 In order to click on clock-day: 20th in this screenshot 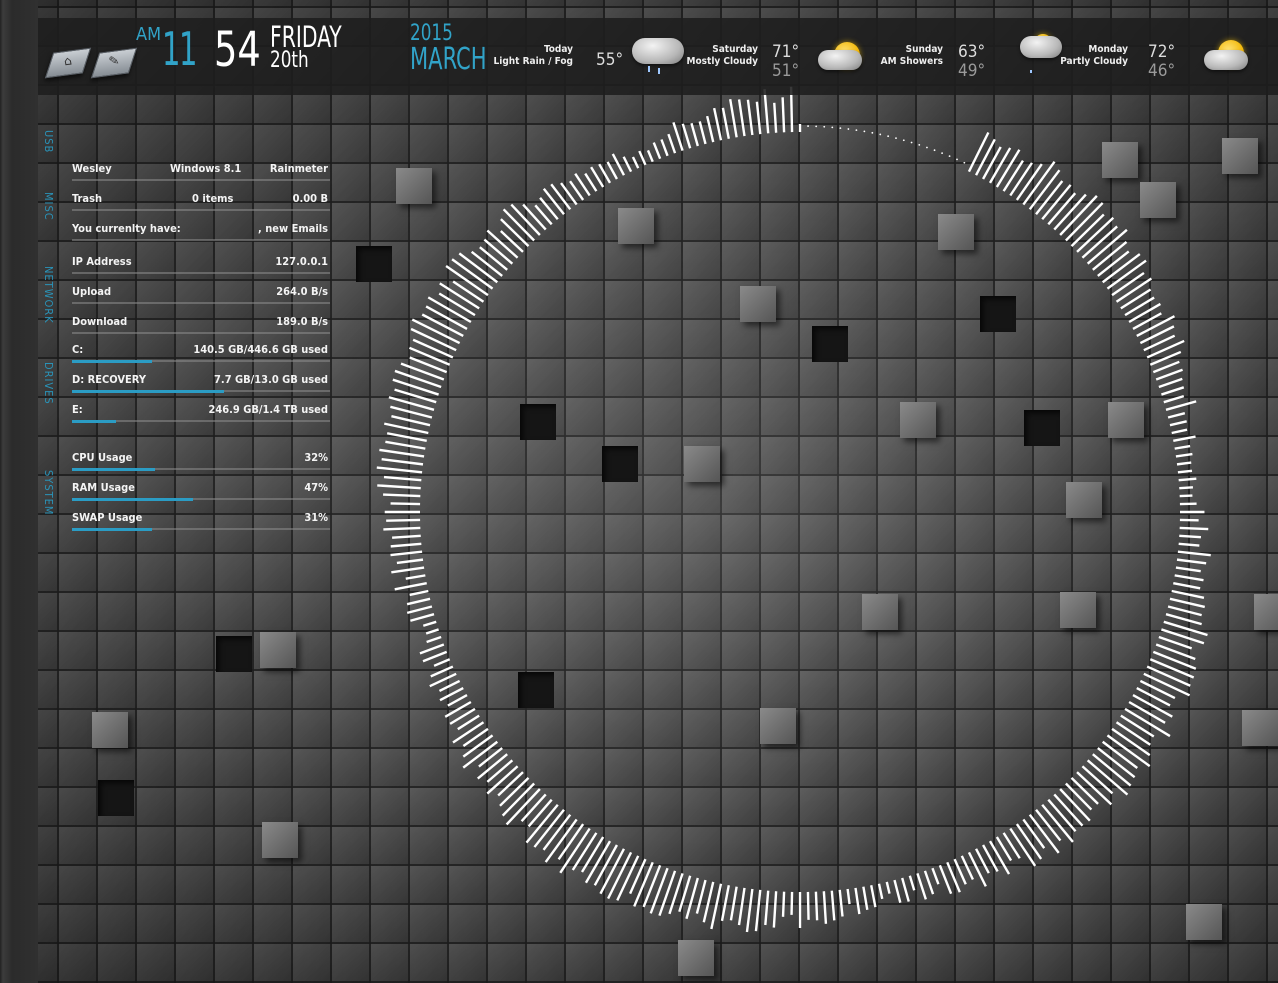, I will do `click(289, 60)`.